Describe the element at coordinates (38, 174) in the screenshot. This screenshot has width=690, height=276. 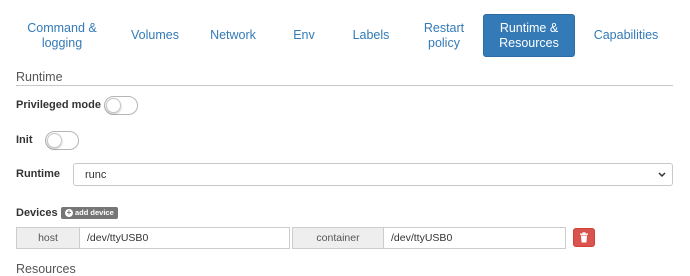
I see `runtime-label: Runtime` at that location.